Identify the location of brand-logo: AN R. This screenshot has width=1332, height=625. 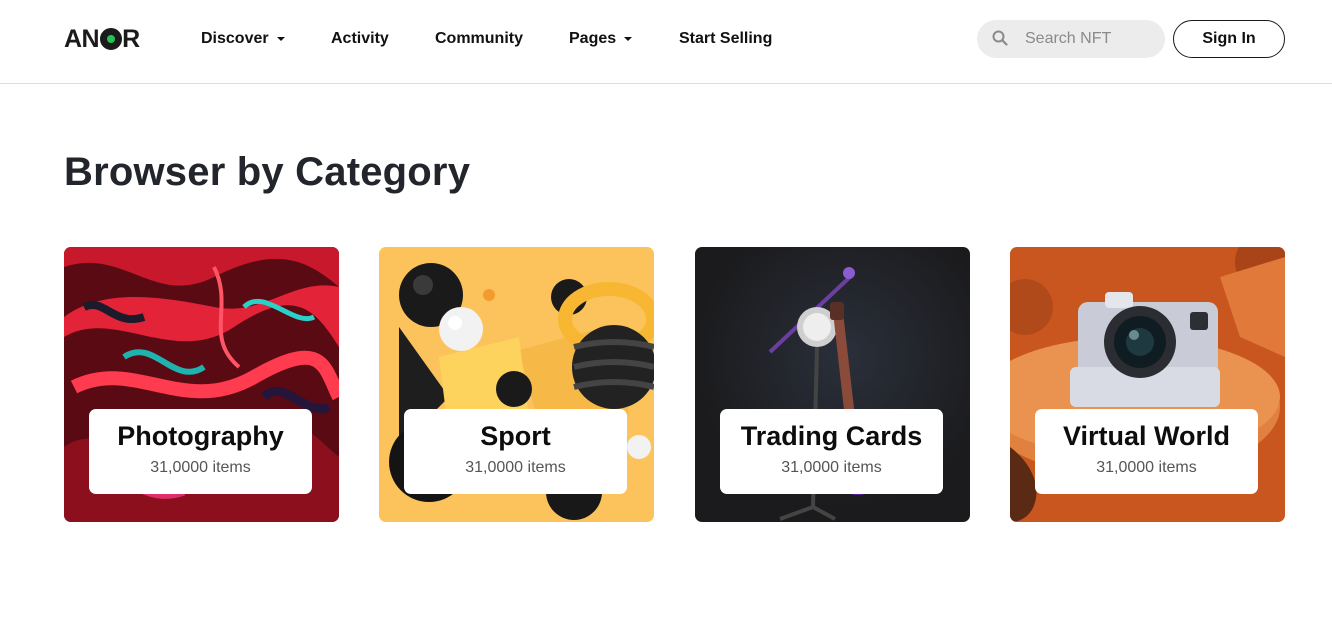
(102, 38).